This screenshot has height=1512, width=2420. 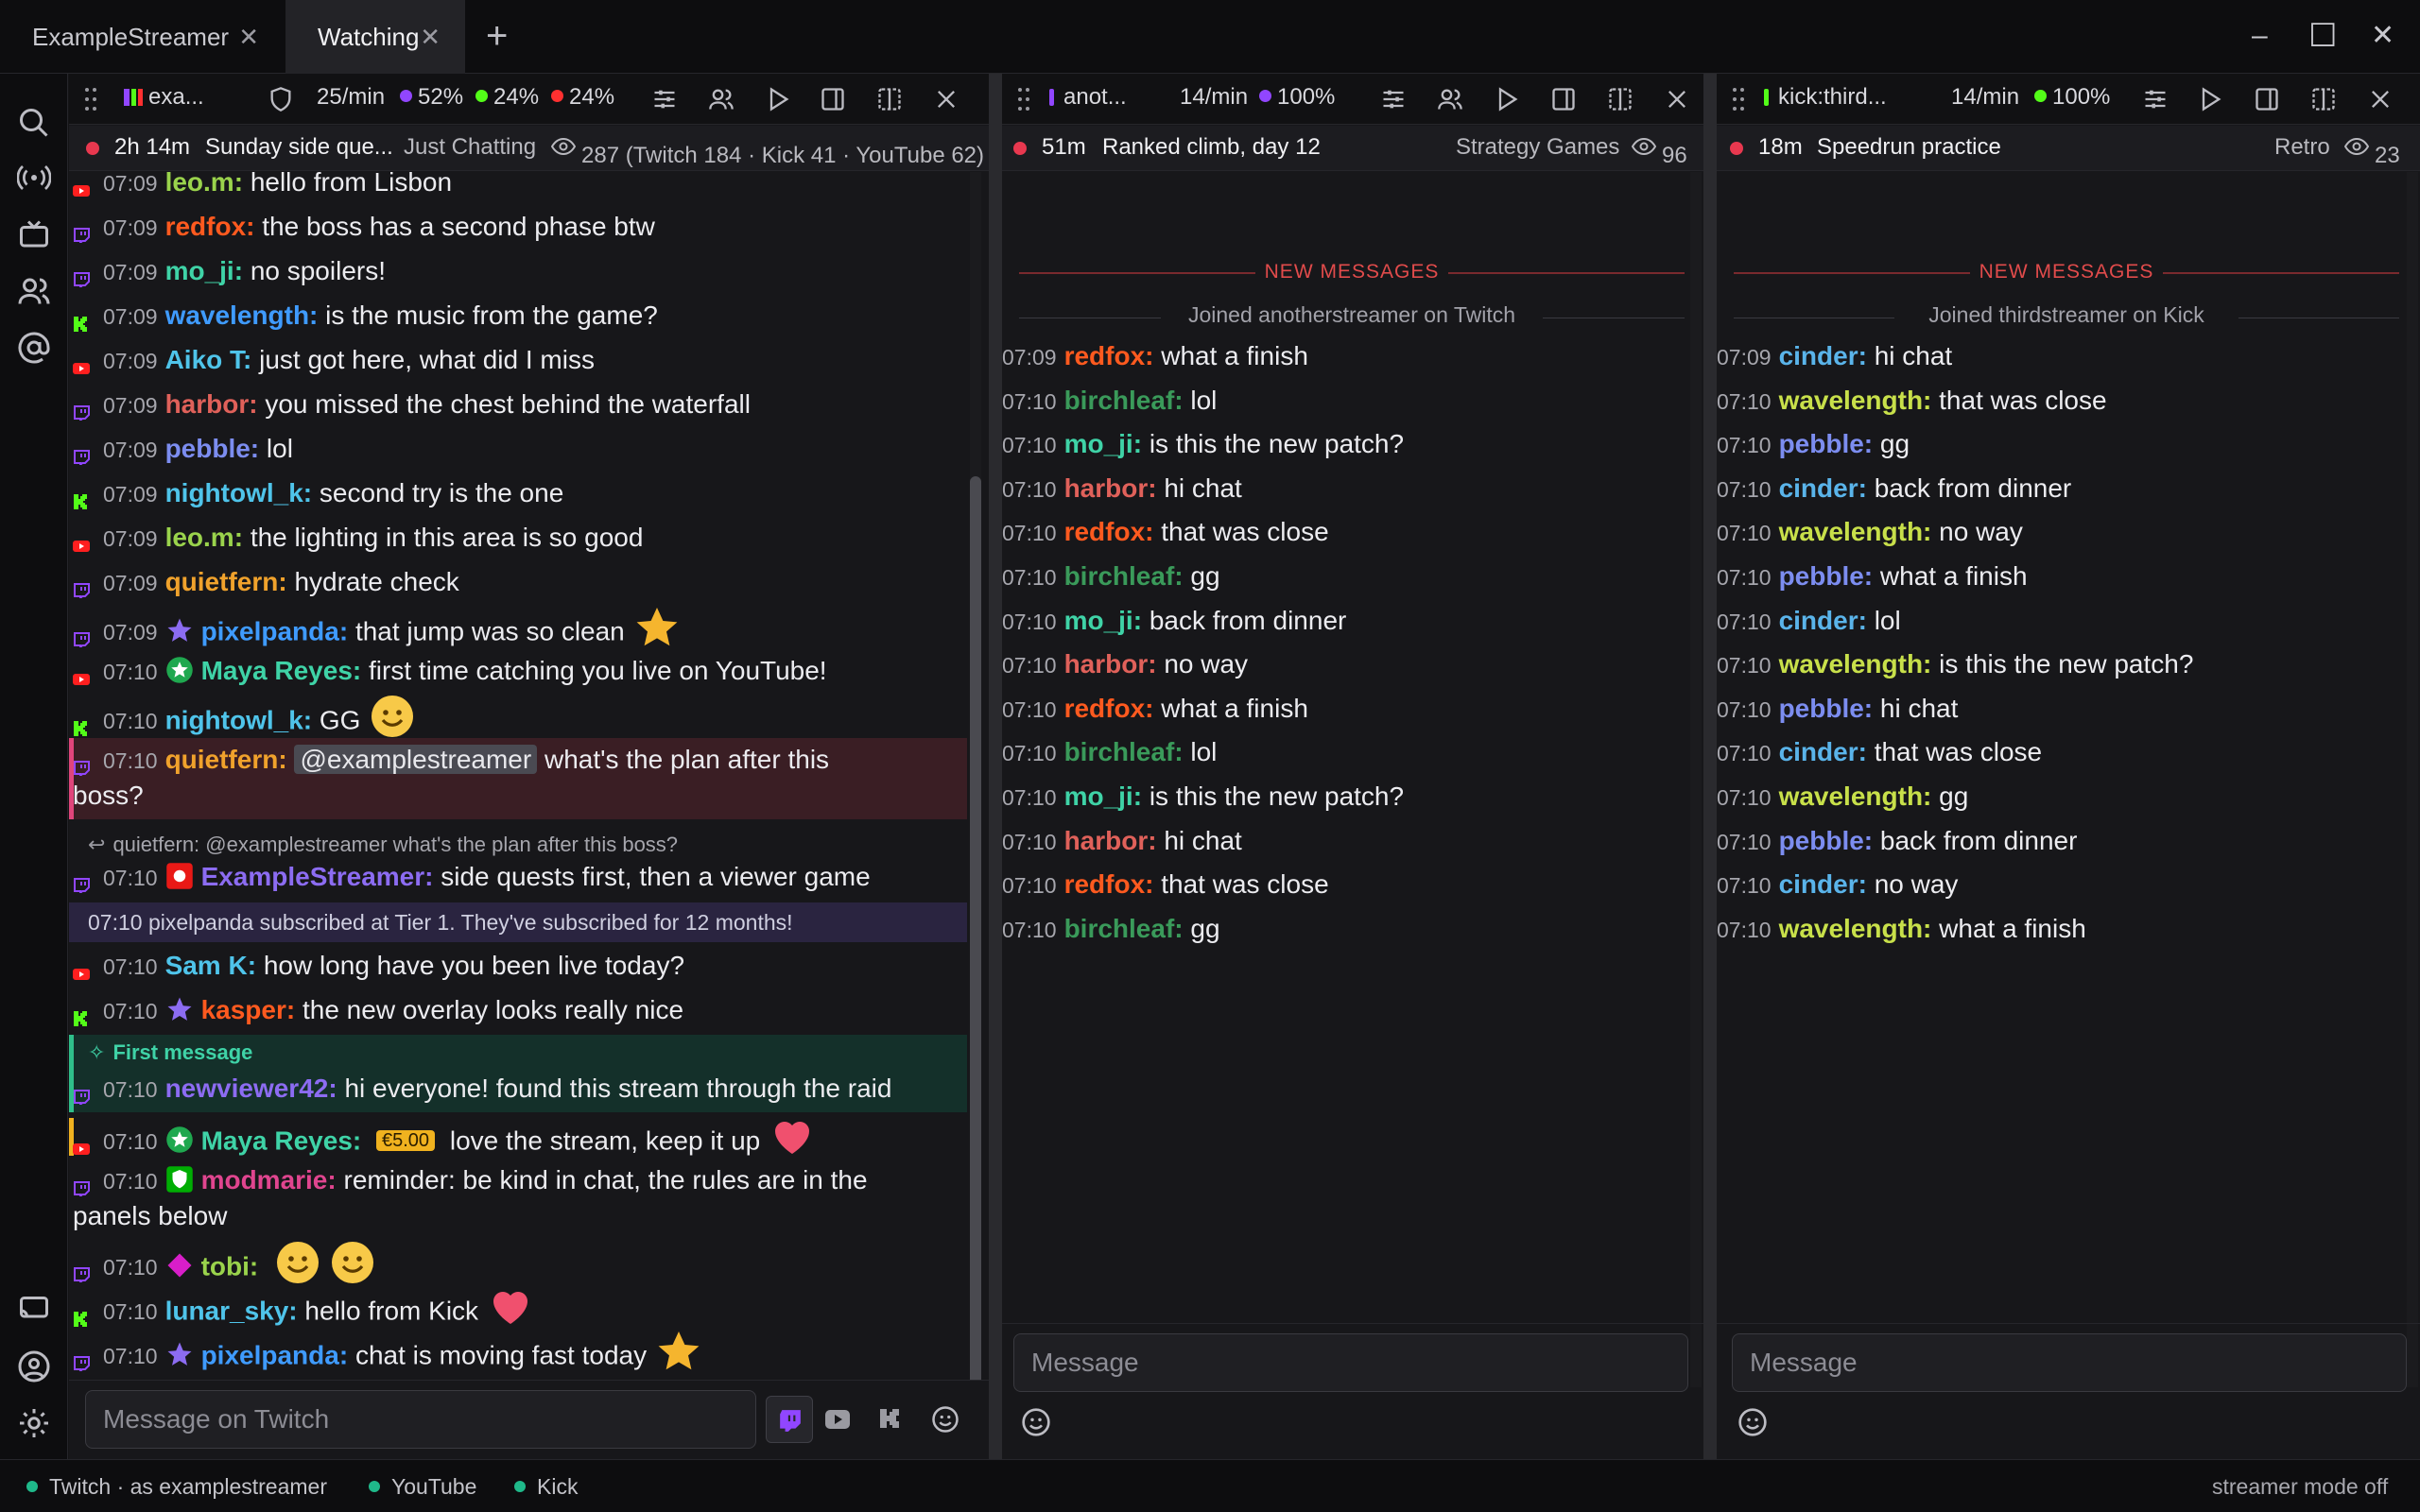 I want to click on close-window-icon: ✕, so click(x=2382, y=36).